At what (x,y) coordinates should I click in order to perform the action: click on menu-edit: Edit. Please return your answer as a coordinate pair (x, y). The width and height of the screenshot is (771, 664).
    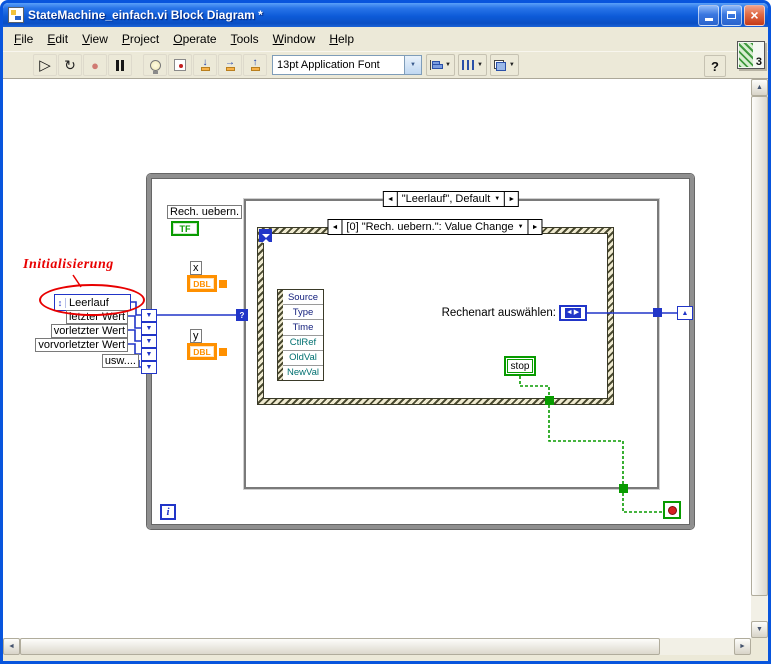
    Looking at the image, I should click on (57, 39).